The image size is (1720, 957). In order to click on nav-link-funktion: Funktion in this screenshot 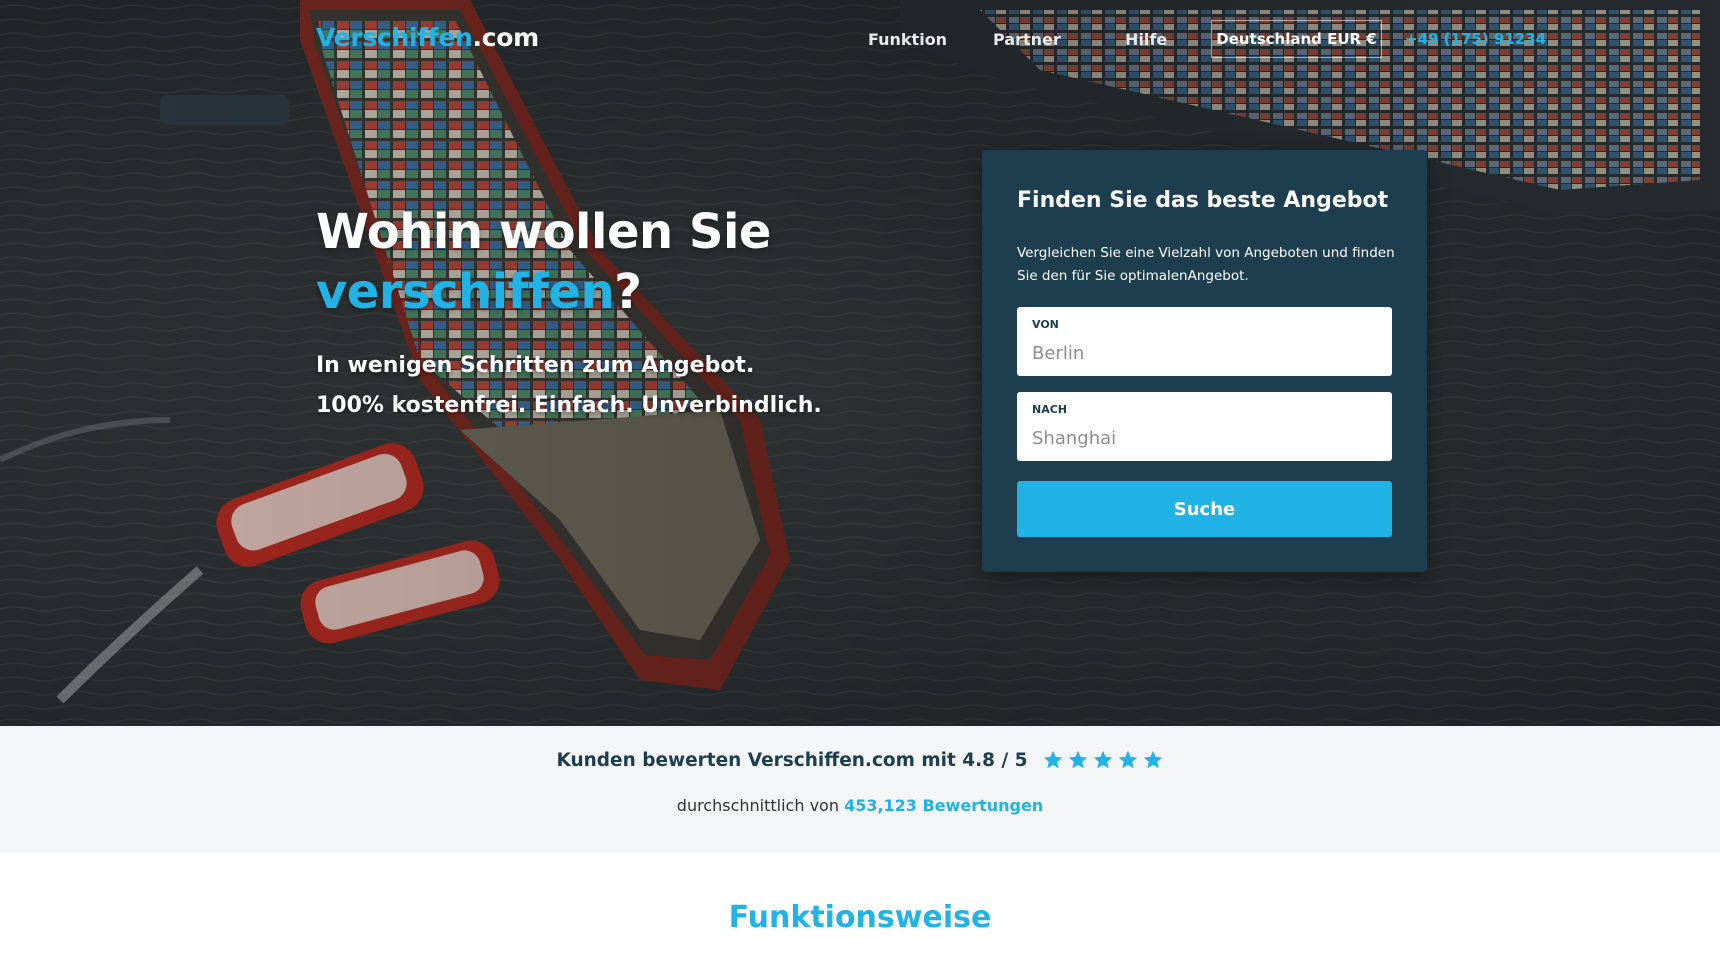, I will do `click(907, 39)`.